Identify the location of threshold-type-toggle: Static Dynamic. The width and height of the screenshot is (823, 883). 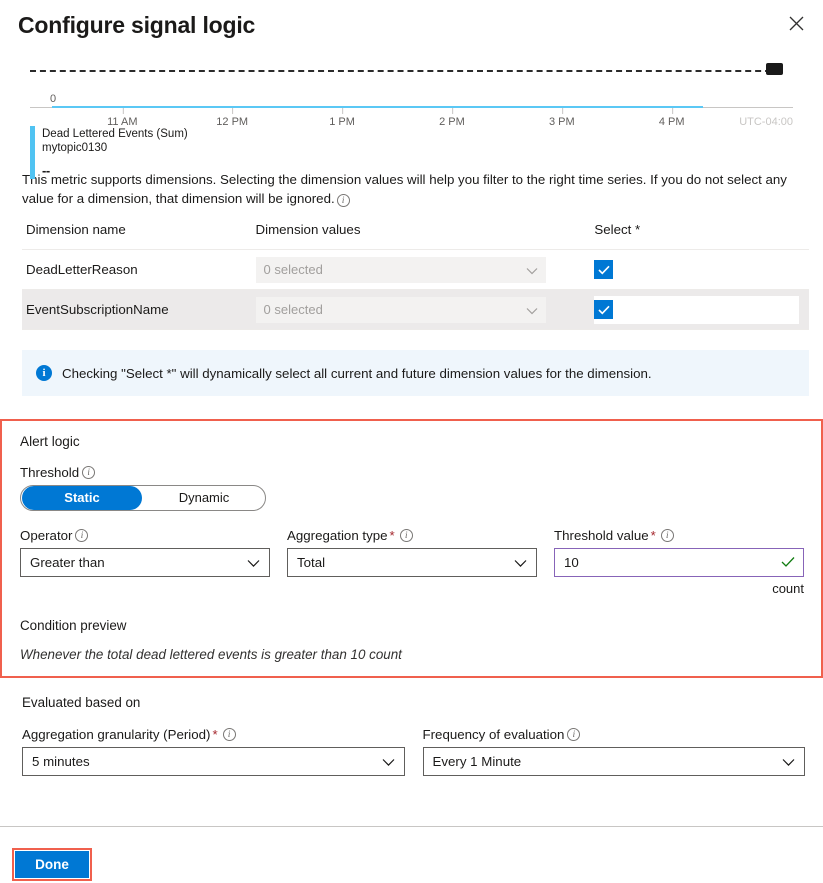
(143, 498).